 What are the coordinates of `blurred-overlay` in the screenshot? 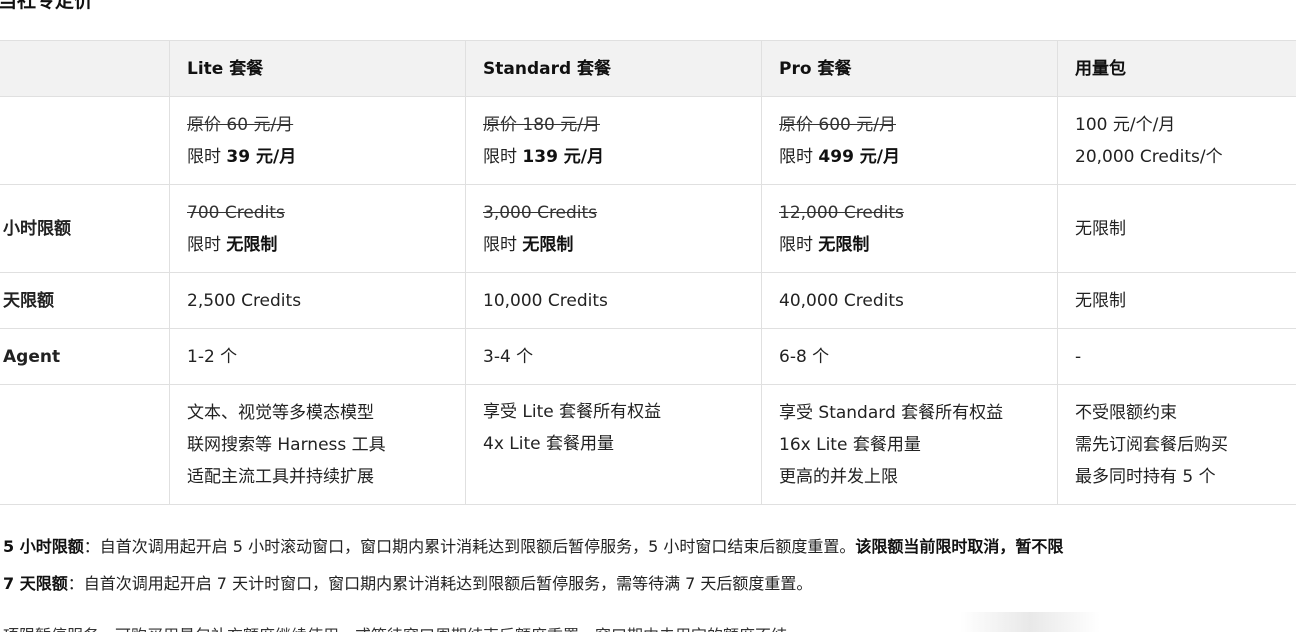 It's located at (1030, 622).